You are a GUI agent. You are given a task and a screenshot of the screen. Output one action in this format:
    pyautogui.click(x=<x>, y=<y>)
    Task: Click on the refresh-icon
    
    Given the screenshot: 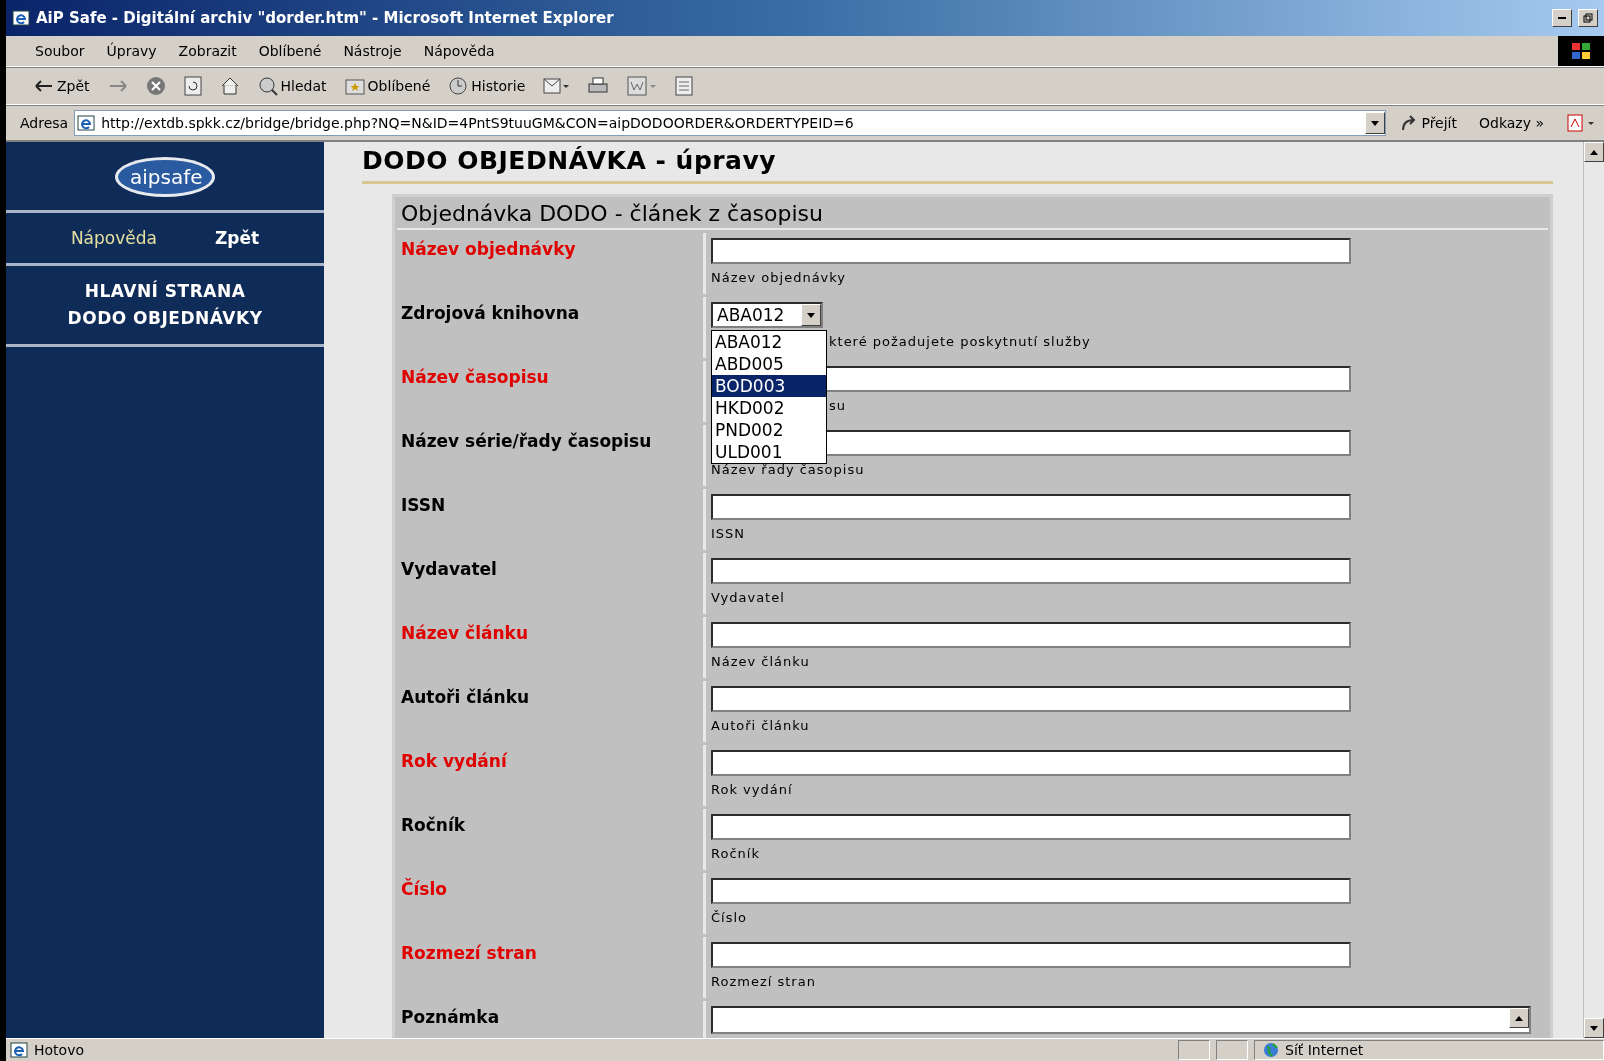 What is the action you would take?
    pyautogui.click(x=192, y=86)
    